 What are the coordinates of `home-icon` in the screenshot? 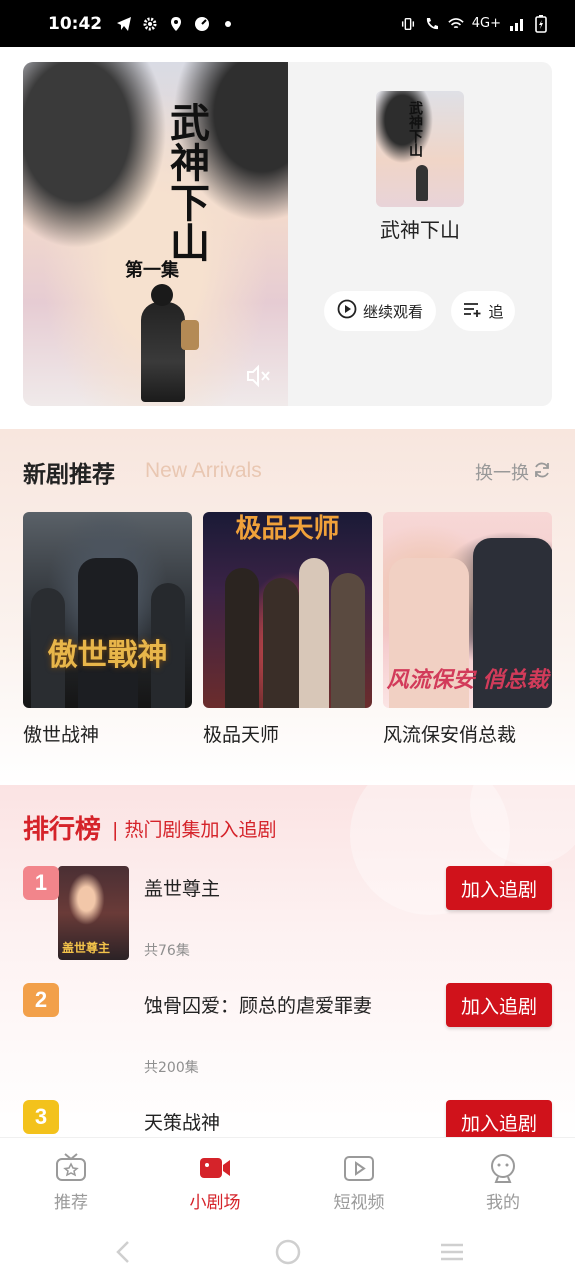 It's located at (288, 1252).